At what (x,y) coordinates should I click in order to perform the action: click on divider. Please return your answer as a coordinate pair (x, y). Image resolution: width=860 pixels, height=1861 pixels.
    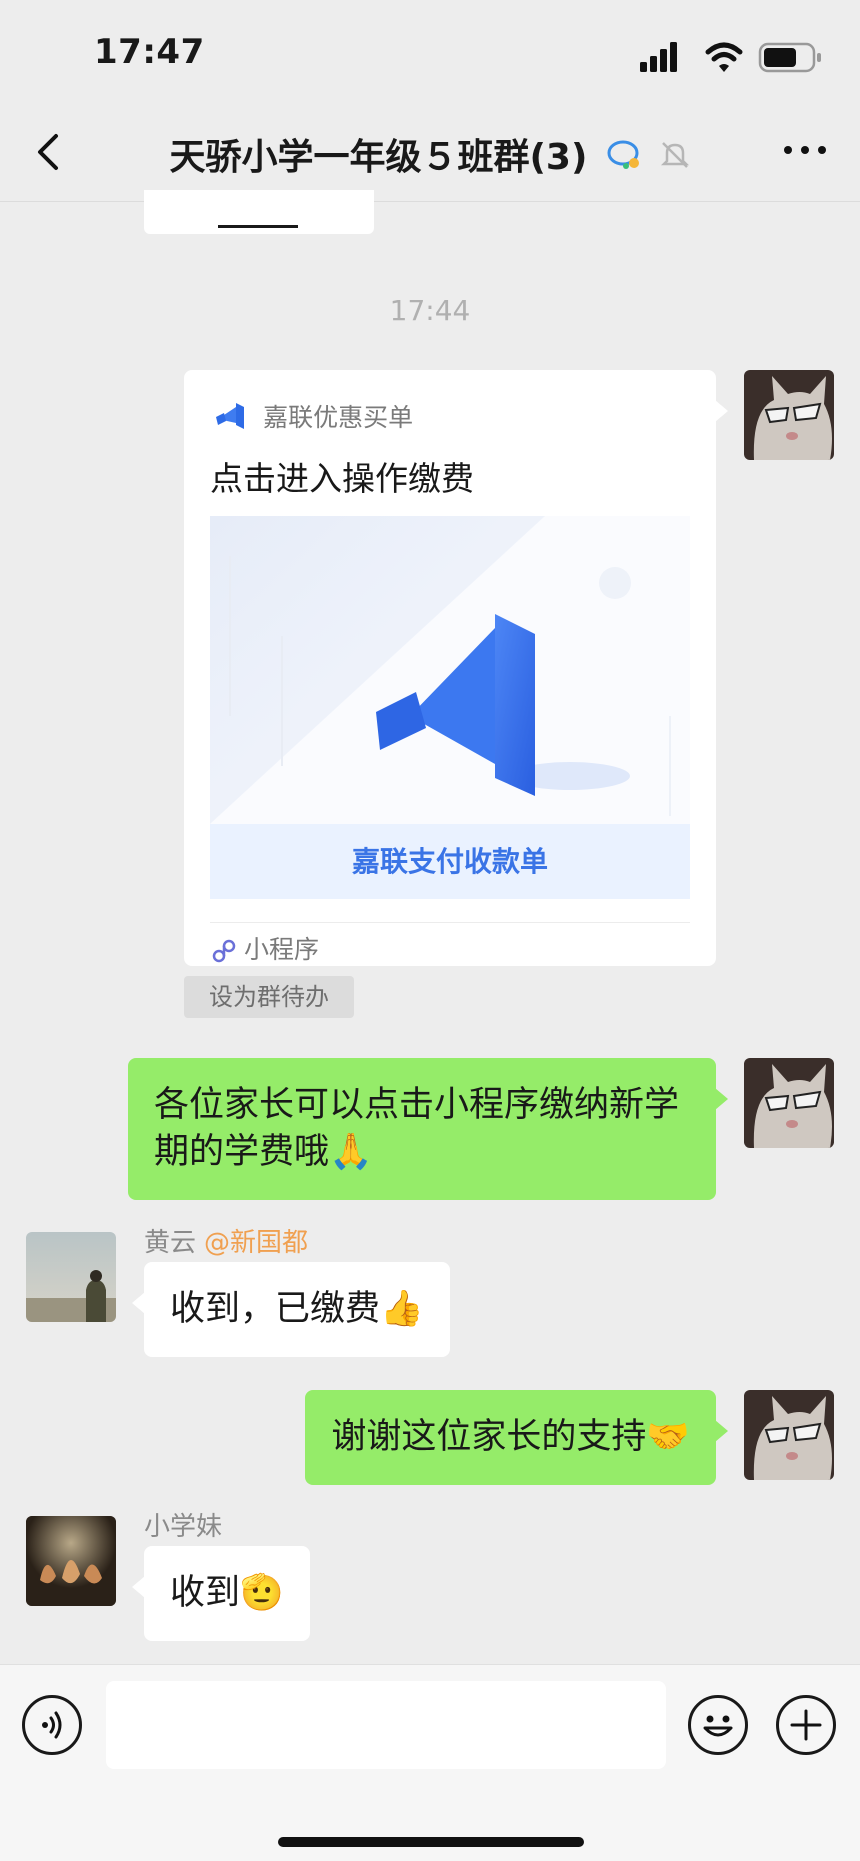
    Looking at the image, I should click on (450, 922).